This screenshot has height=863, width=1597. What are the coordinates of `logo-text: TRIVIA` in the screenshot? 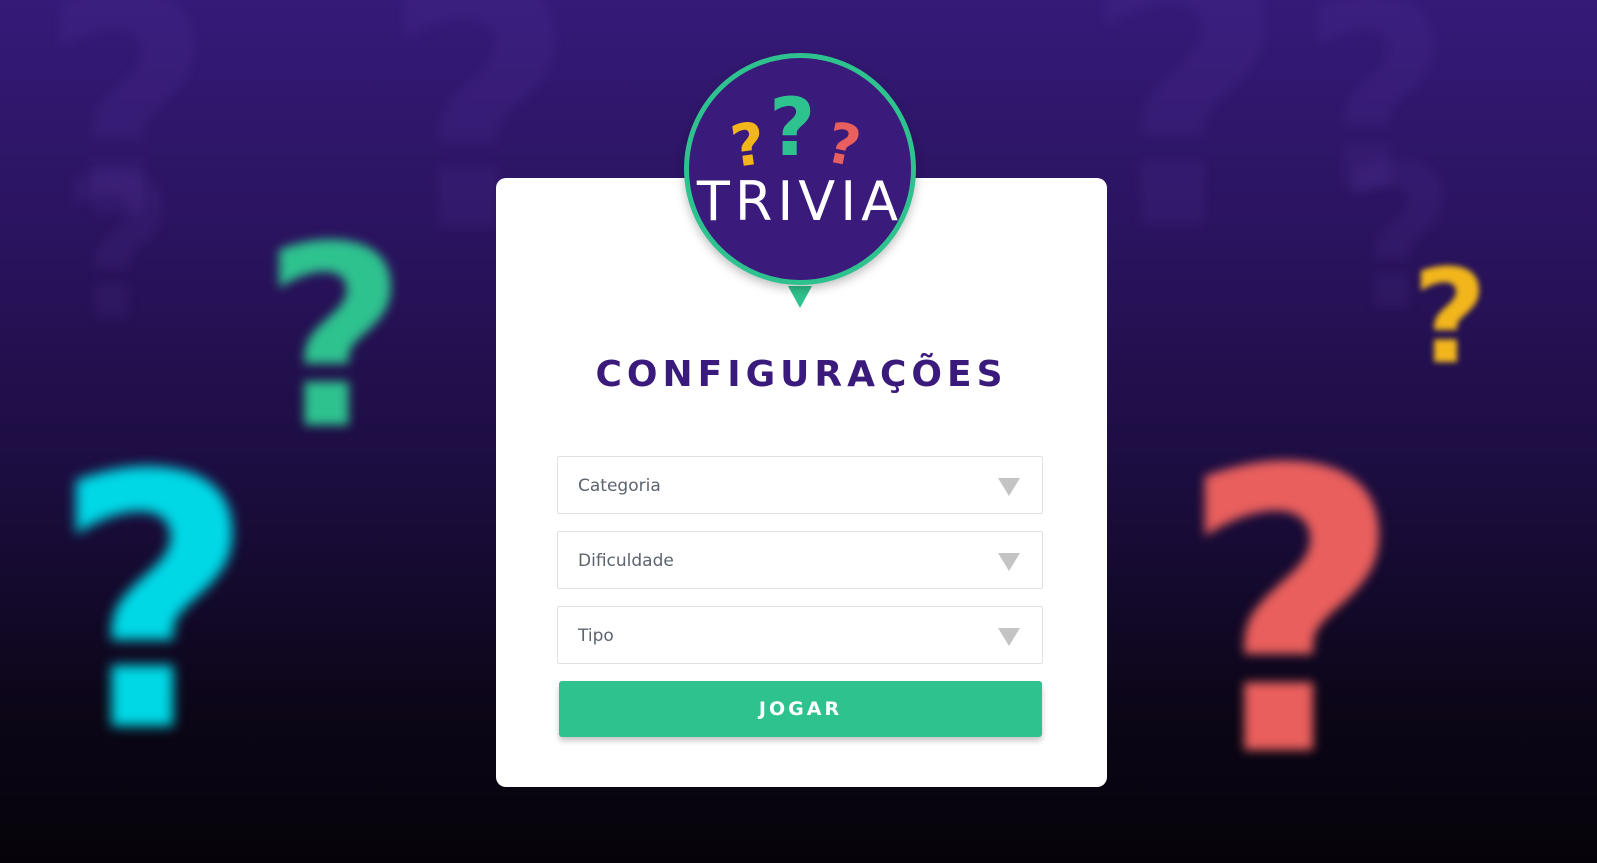 It's located at (800, 201).